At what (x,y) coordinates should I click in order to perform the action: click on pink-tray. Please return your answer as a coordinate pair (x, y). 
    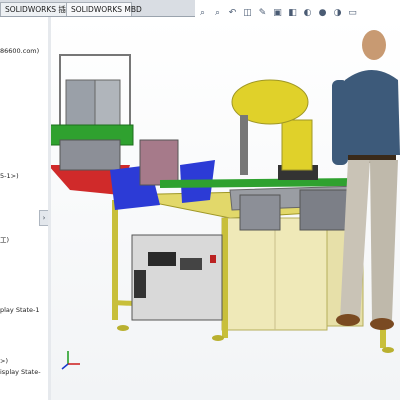
    Looking at the image, I should click on (159, 162).